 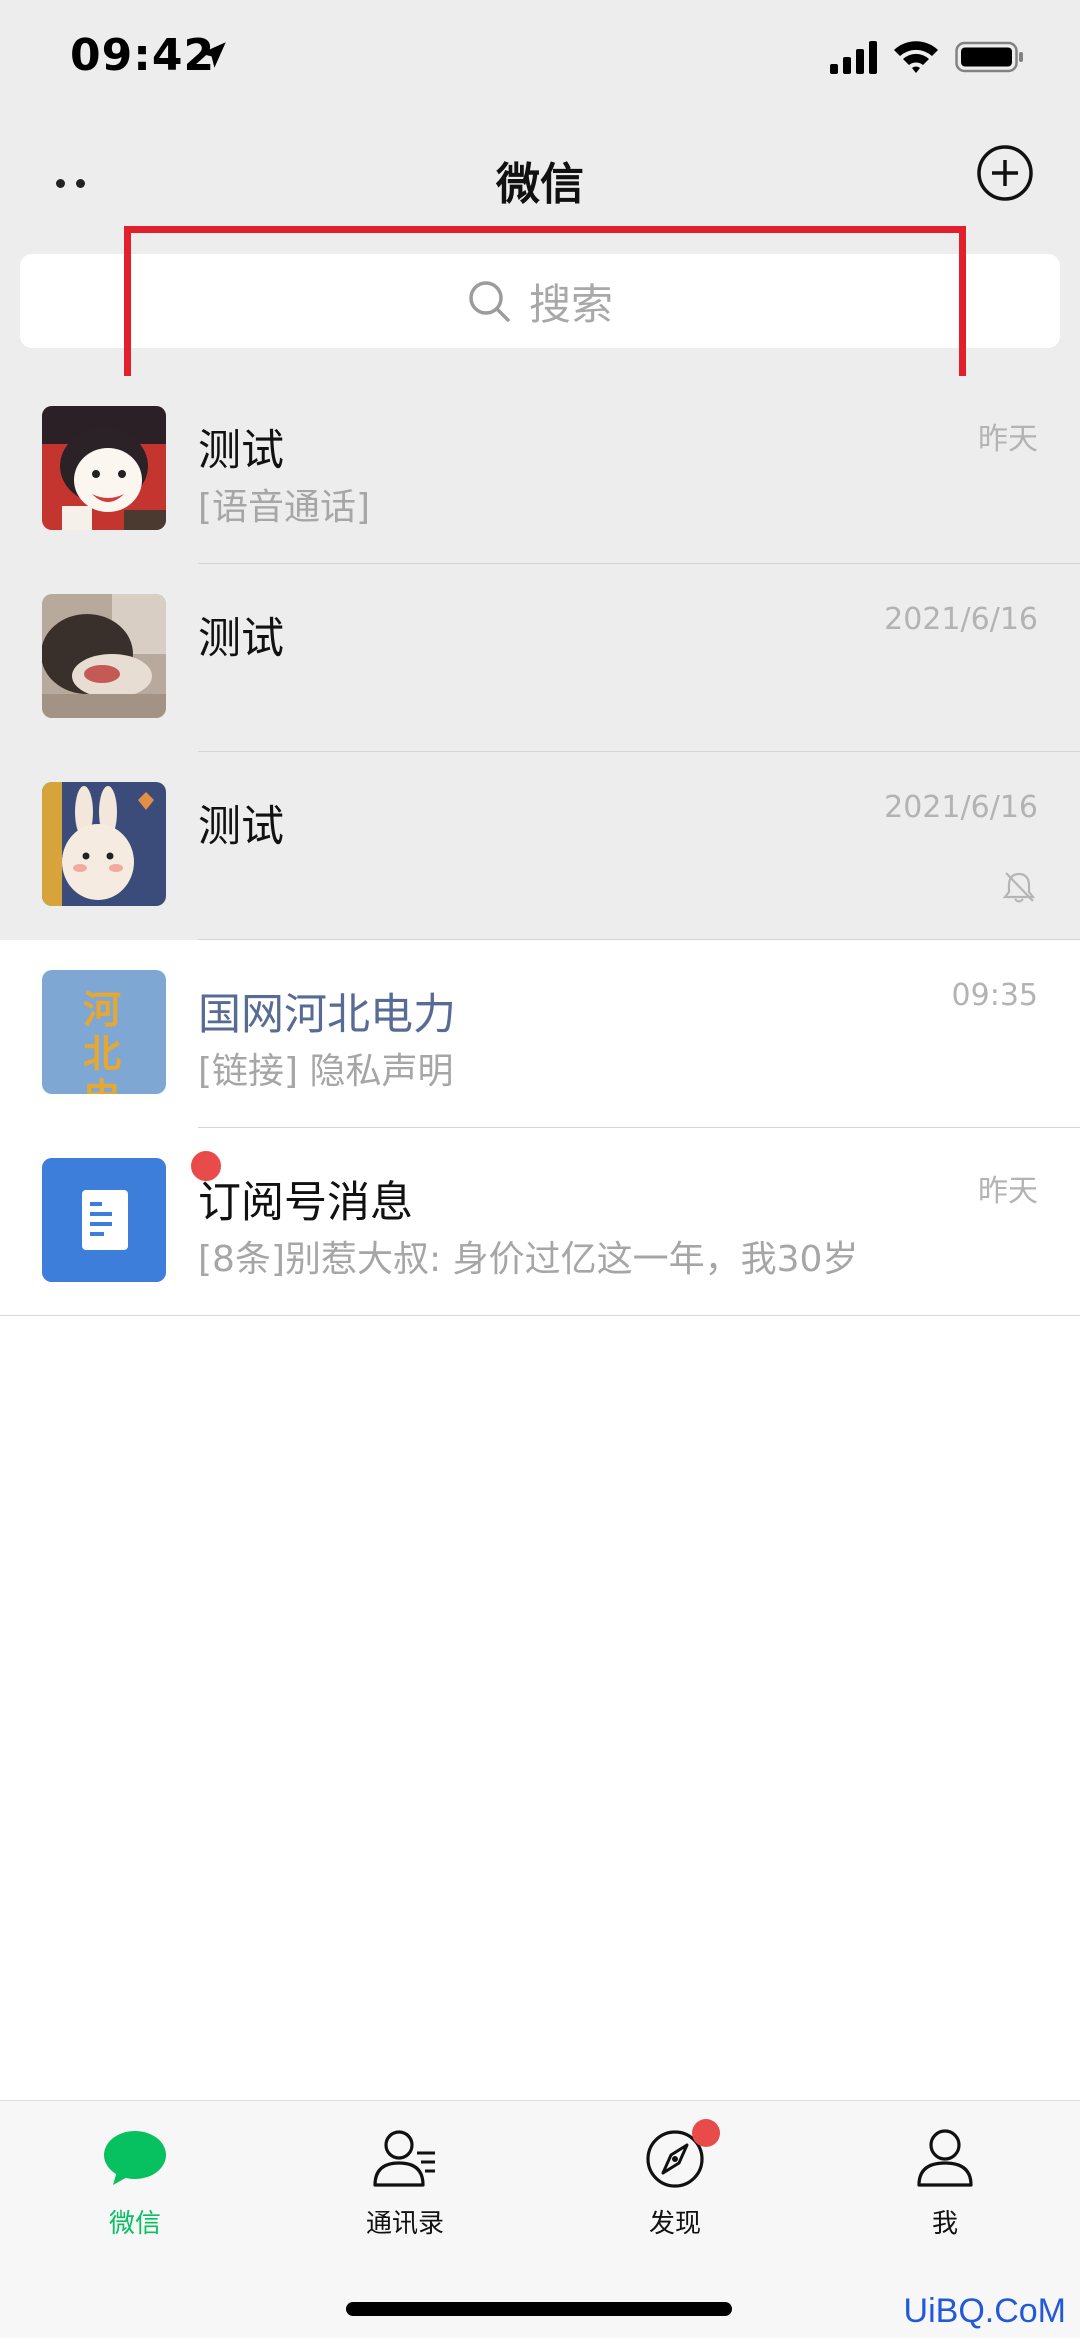 What do you see at coordinates (675, 2188) in the screenshot?
I see `tab-discover: 发现` at bounding box center [675, 2188].